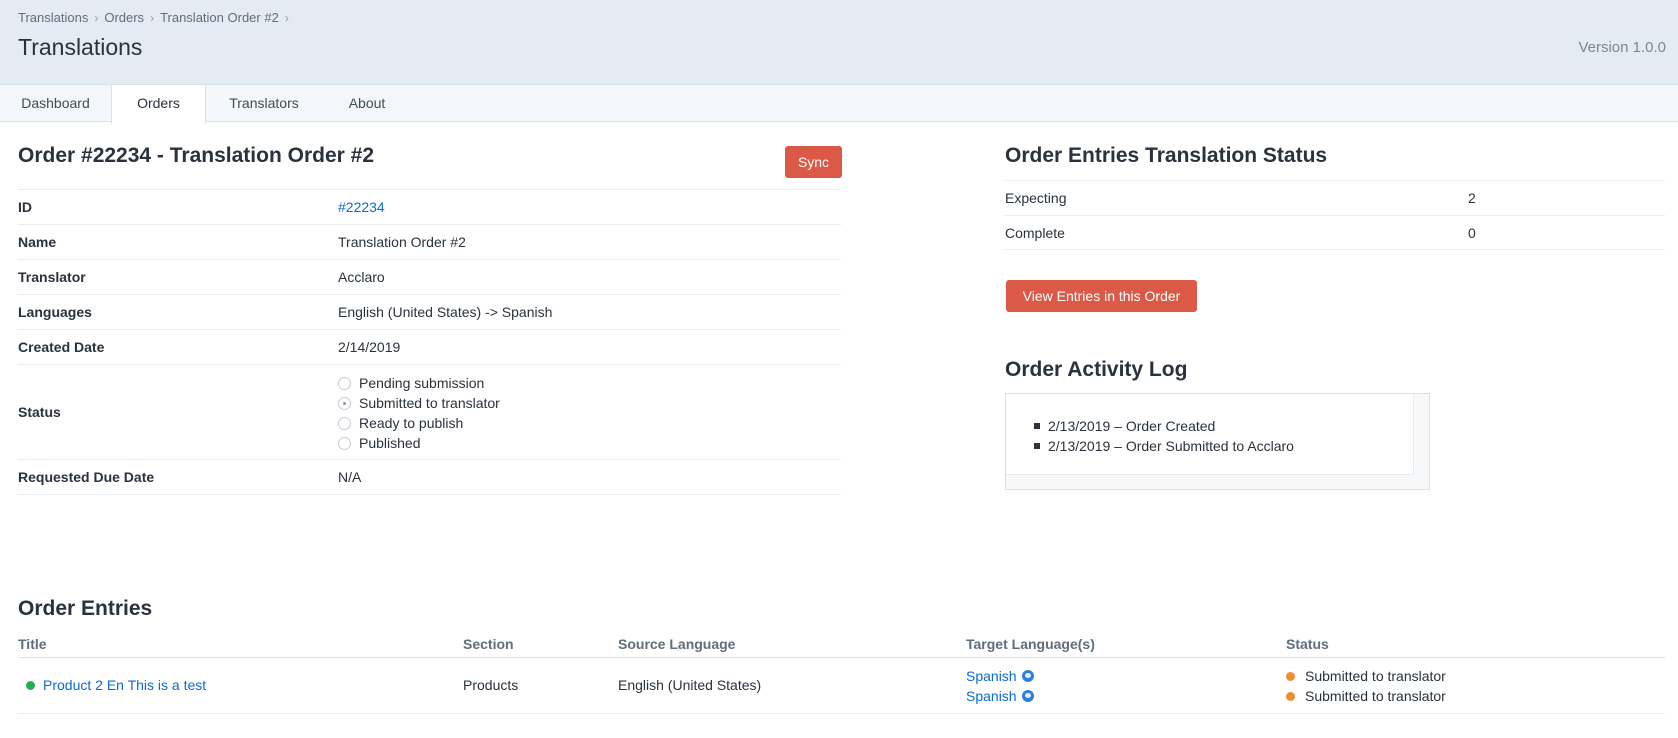 This screenshot has height=738, width=1678. I want to click on column-header-status: Status, so click(1307, 644).